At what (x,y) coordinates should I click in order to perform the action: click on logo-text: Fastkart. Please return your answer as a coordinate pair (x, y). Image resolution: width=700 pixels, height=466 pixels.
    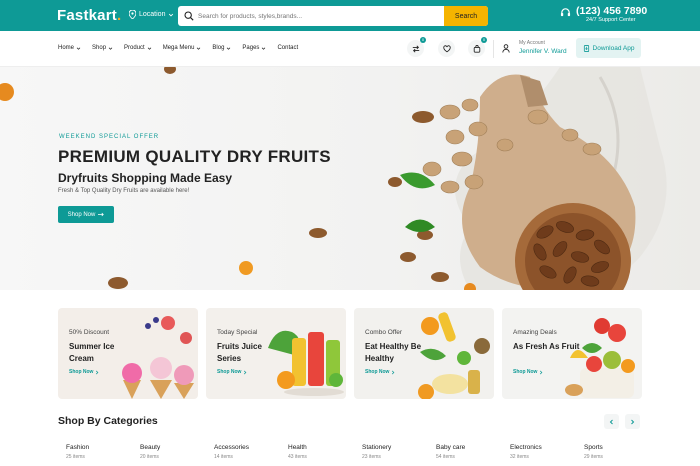
    Looking at the image, I should click on (87, 15).